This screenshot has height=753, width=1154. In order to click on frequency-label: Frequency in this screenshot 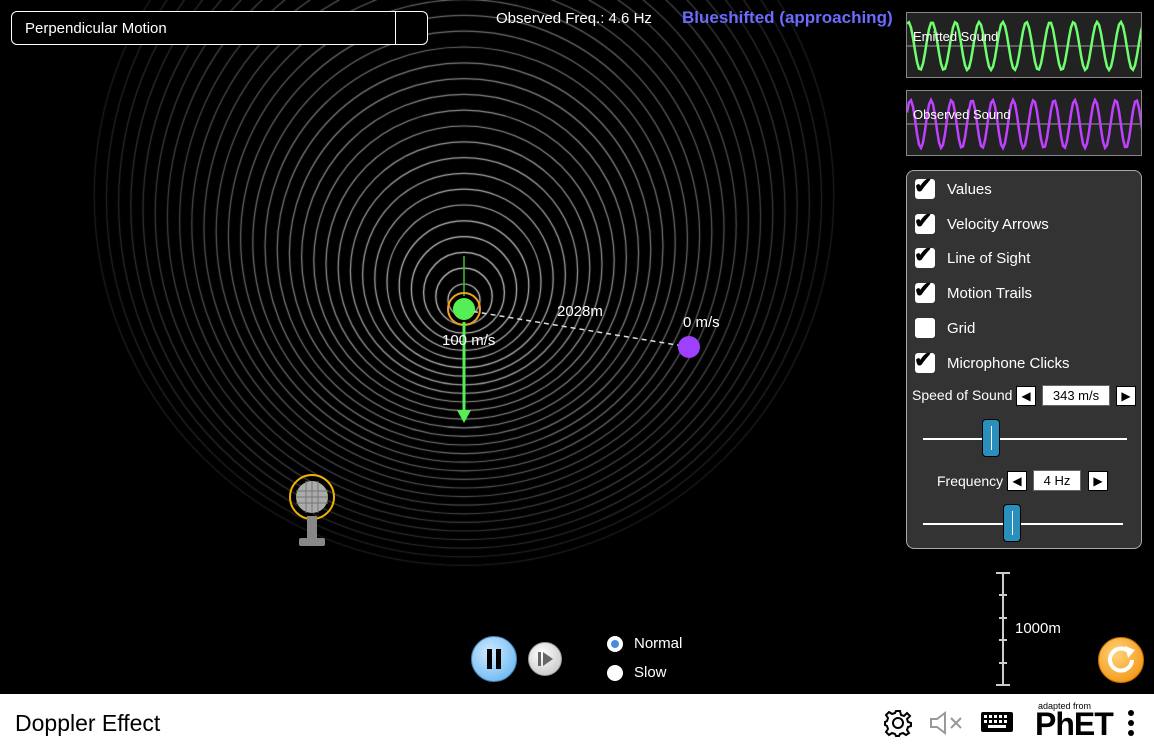, I will do `click(970, 481)`.